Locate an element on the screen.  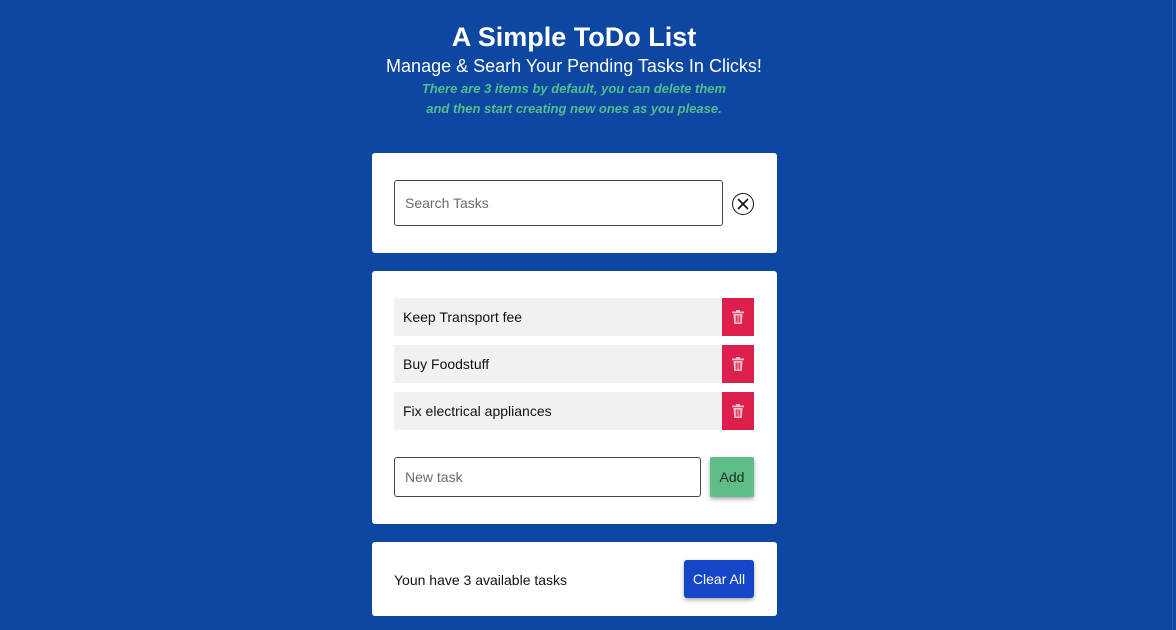
close-circle-icon is located at coordinates (743, 204).